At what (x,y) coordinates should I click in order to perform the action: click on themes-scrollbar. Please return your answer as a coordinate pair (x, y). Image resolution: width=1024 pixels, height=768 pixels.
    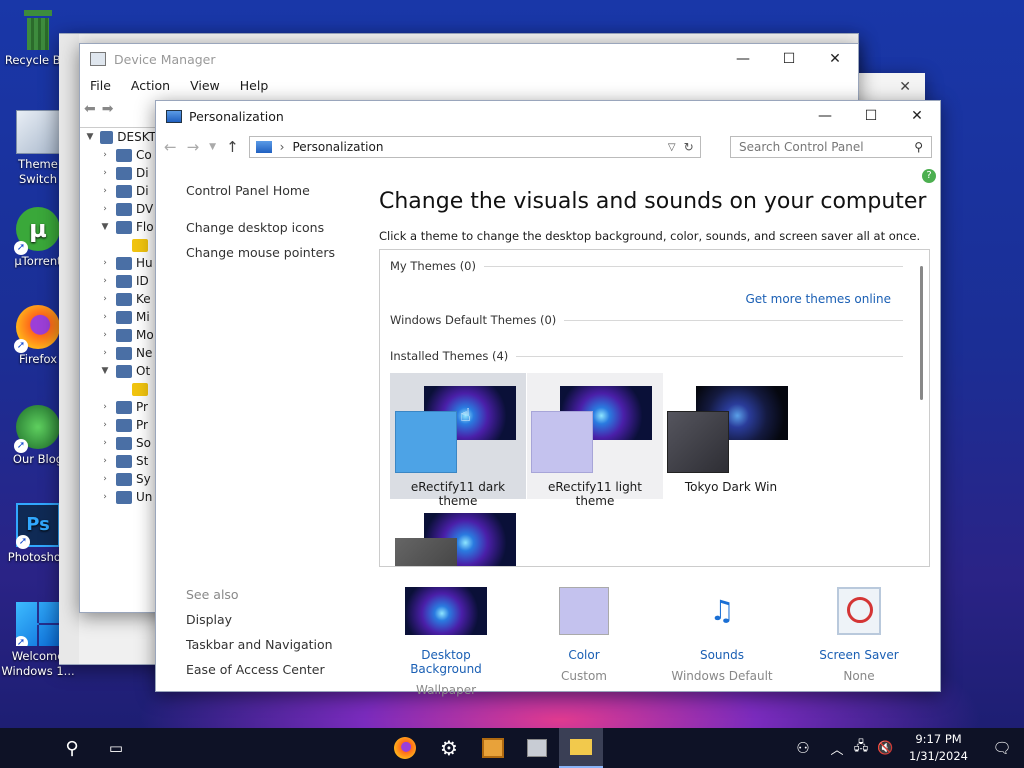
    Looking at the image, I should click on (921, 333).